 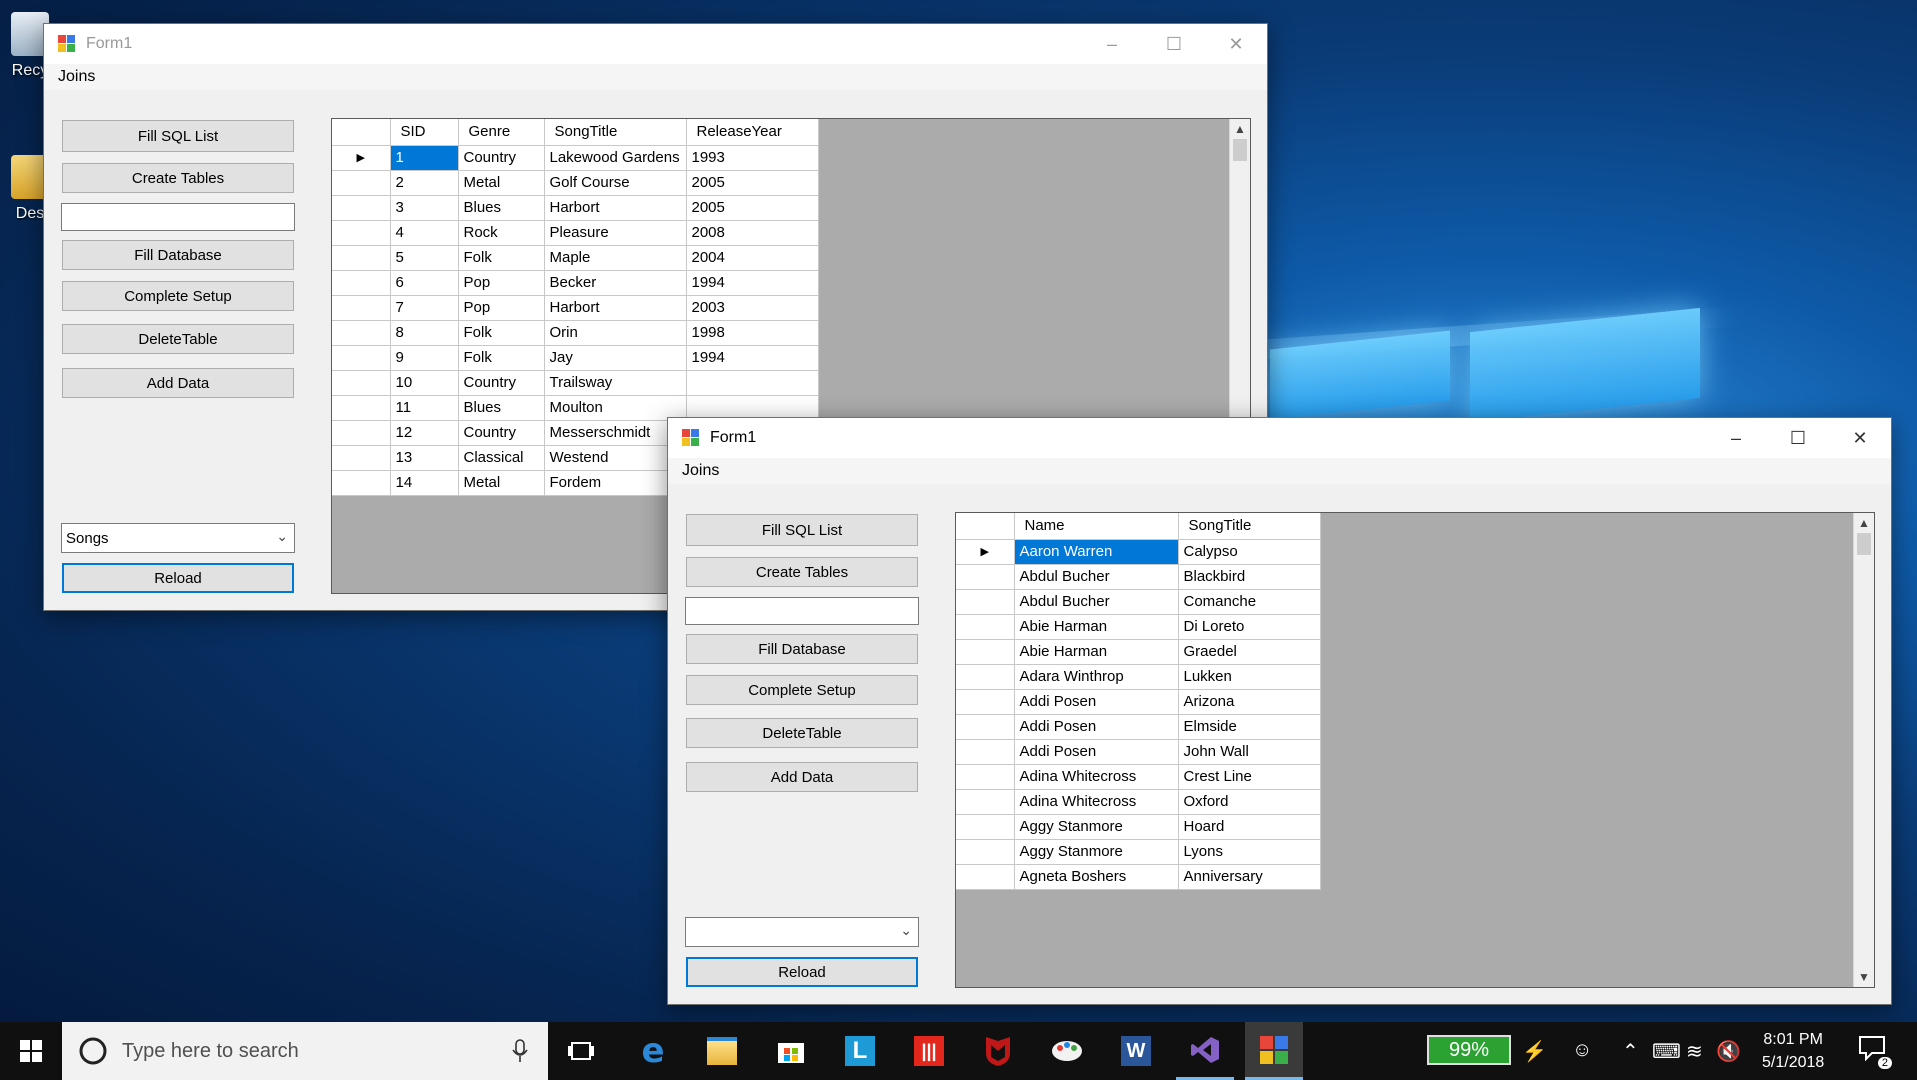 What do you see at coordinates (615, 283) in the screenshot?
I see `table-cell: Becker` at bounding box center [615, 283].